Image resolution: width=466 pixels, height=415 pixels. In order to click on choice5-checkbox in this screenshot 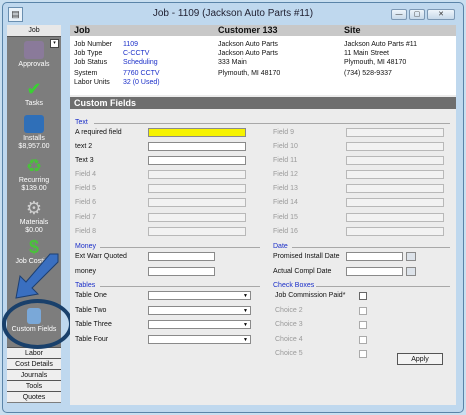, I will do `click(363, 354)`.